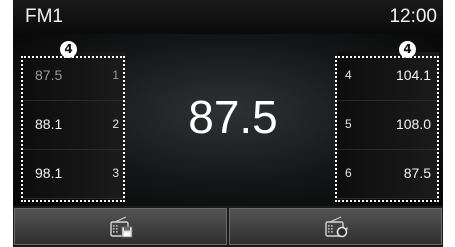  I want to click on preset-highlight-left, so click(73, 129).